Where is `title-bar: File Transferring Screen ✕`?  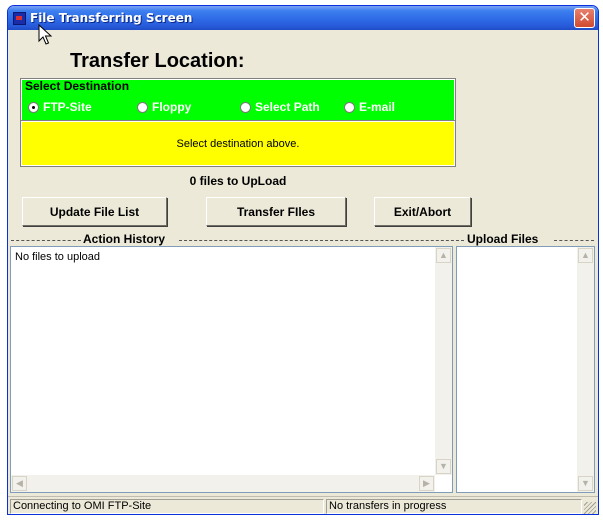 title-bar: File Transferring Screen ✕ is located at coordinates (303, 18).